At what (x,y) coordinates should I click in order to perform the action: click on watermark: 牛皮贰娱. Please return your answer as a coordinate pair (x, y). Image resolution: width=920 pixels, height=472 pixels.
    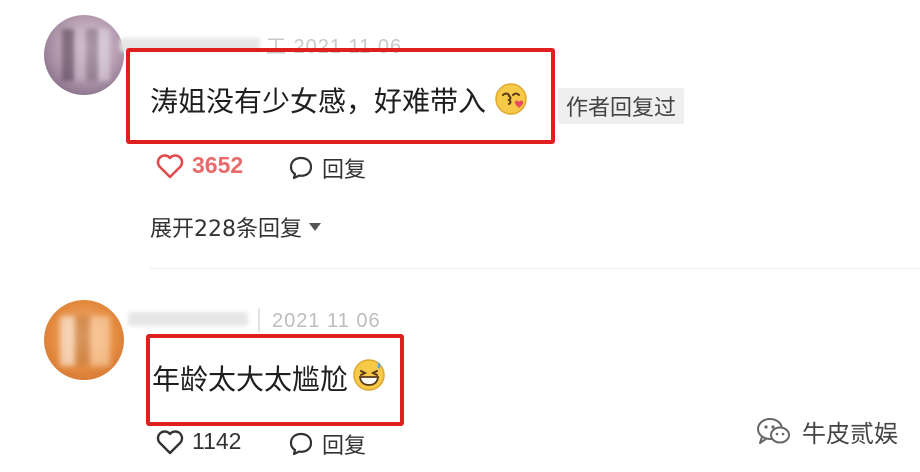
    Looking at the image, I should click on (827, 431).